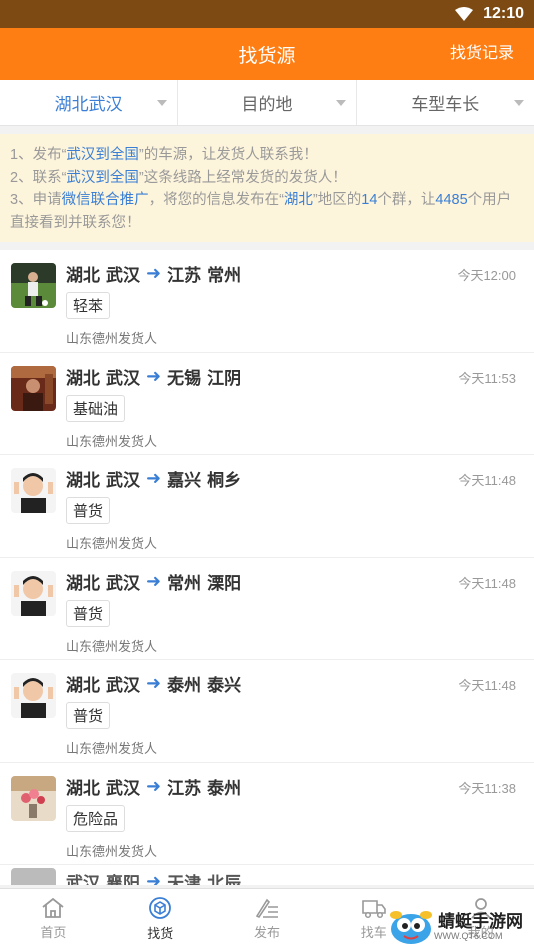 Image resolution: width=534 pixels, height=949 pixels. Describe the element at coordinates (445, 102) in the screenshot. I see `vehicle-type-filter: 车型车长` at that location.